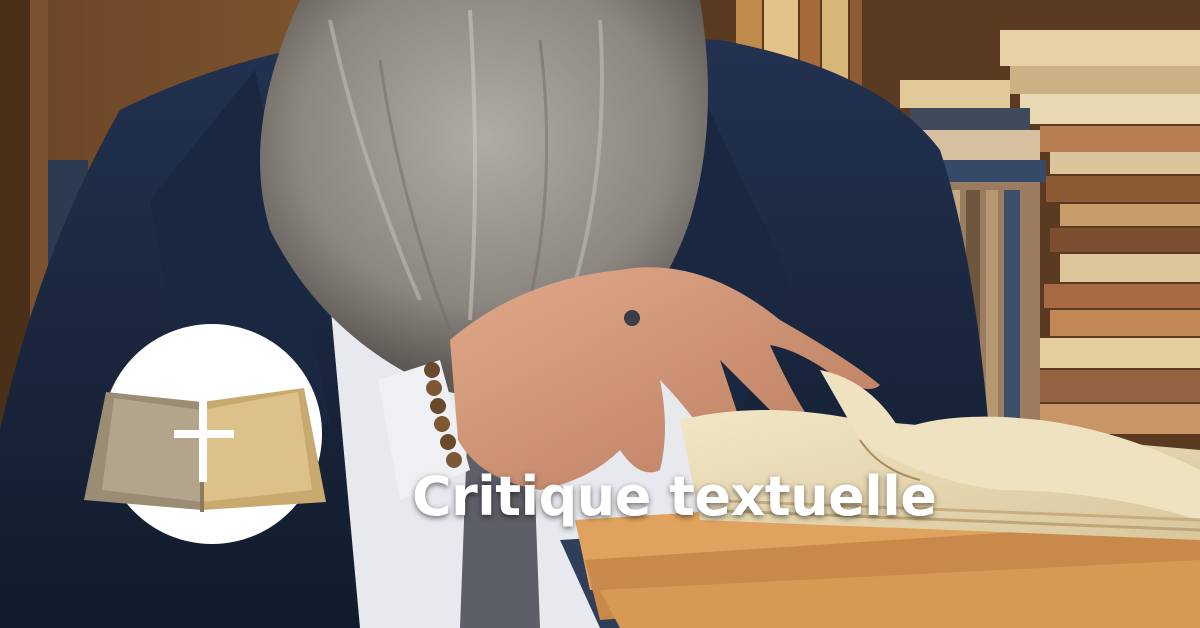  I want to click on logo, so click(205, 434).